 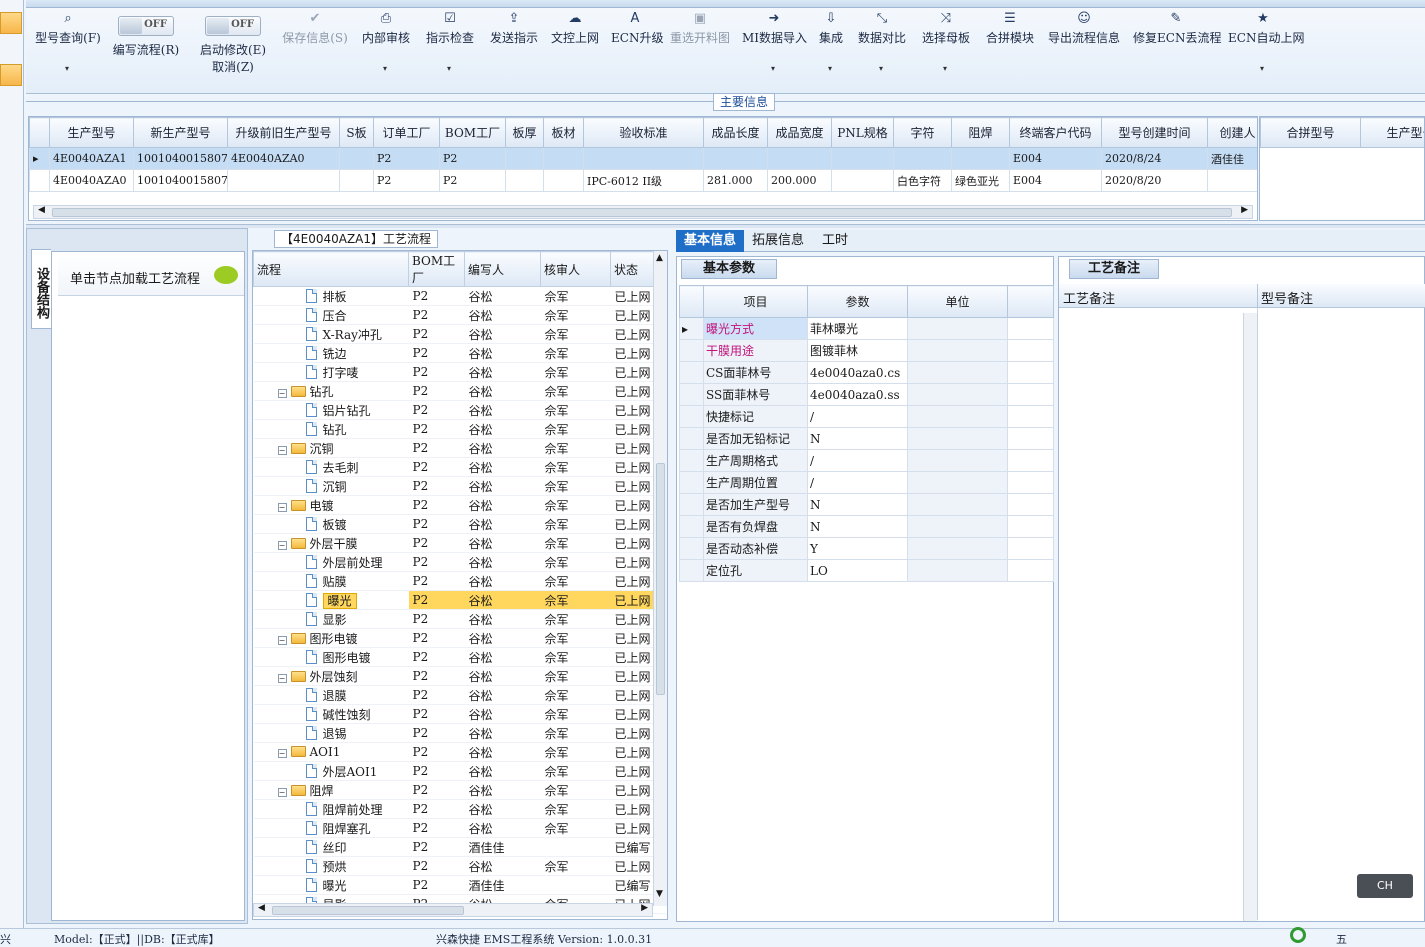 I want to click on param-value: 菲林曝光, so click(x=858, y=329).